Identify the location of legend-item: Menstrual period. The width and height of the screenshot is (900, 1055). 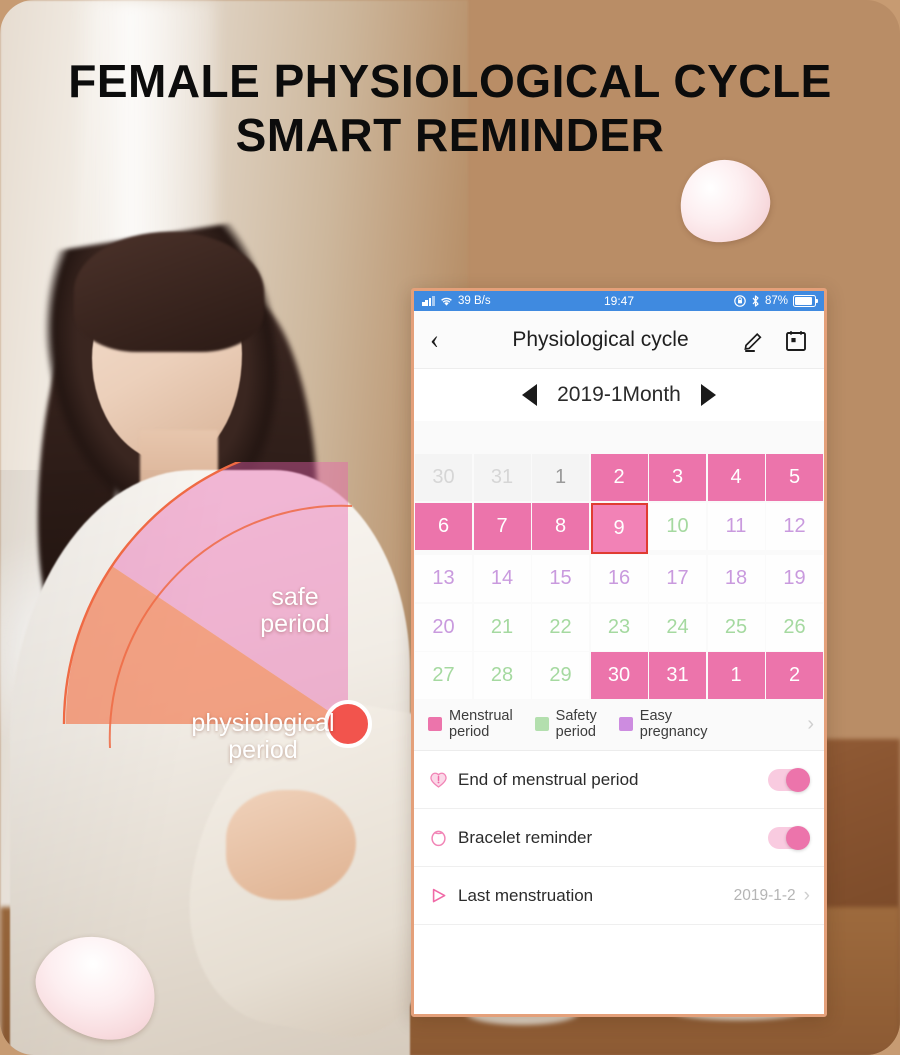
(470, 724).